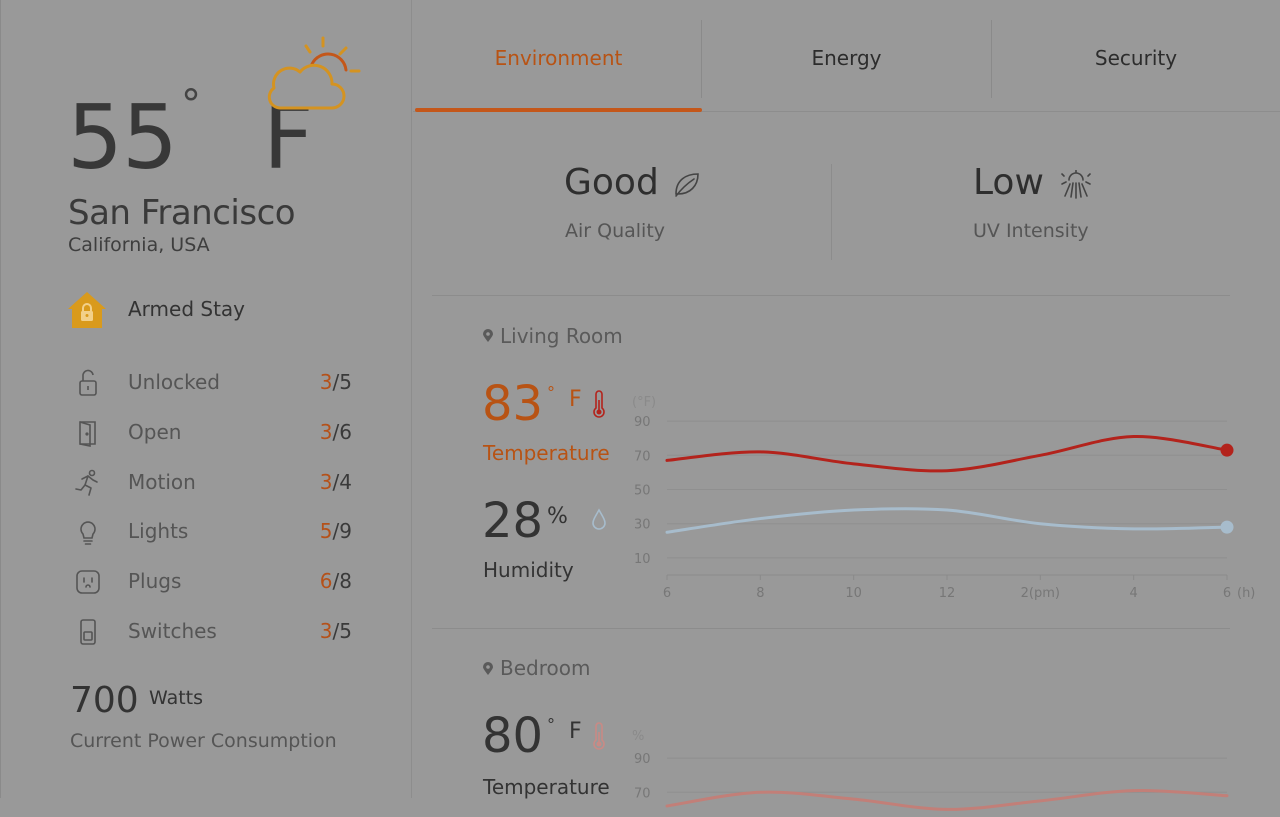 Image resolution: width=1280 pixels, height=817 pixels. What do you see at coordinates (88, 632) in the screenshot?
I see `switch-icon` at bounding box center [88, 632].